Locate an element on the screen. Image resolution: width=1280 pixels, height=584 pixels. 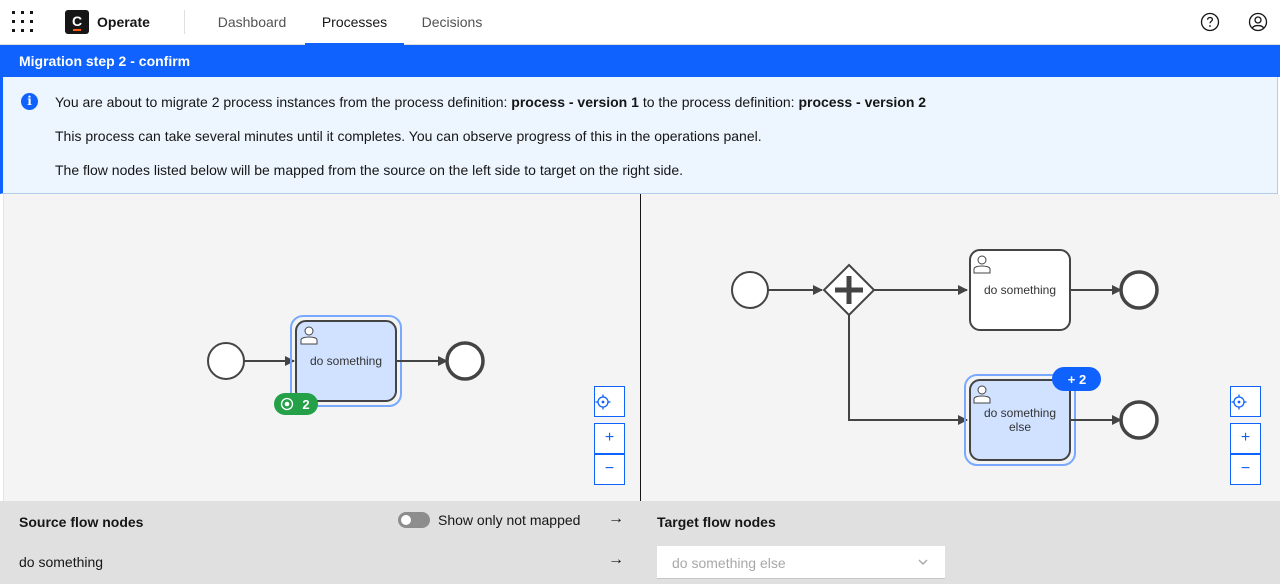
chevron-down-icon is located at coordinates (923, 562).